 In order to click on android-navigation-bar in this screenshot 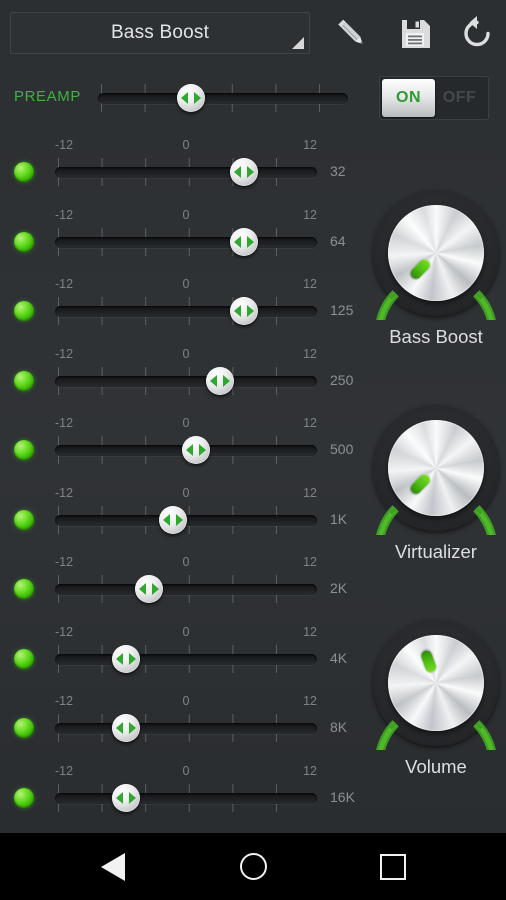, I will do `click(253, 866)`.